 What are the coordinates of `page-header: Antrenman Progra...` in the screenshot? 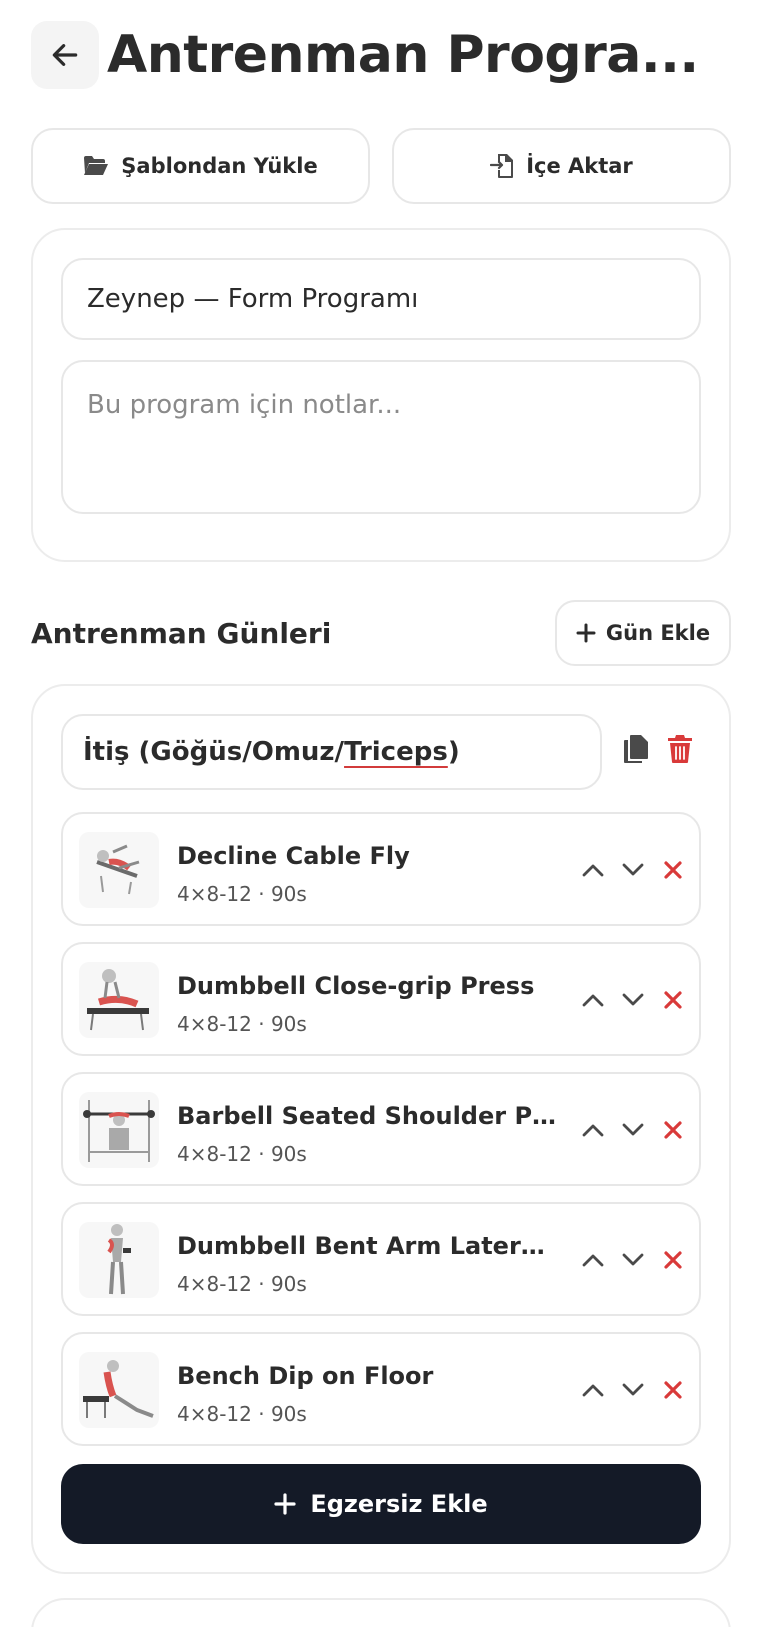 It's located at (381, 55).